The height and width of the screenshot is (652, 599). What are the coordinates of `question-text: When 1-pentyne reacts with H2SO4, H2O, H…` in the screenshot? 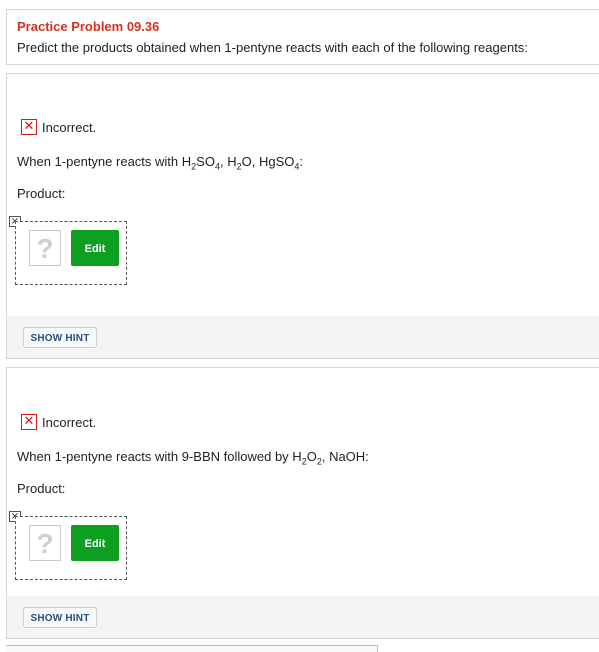 It's located at (160, 163).